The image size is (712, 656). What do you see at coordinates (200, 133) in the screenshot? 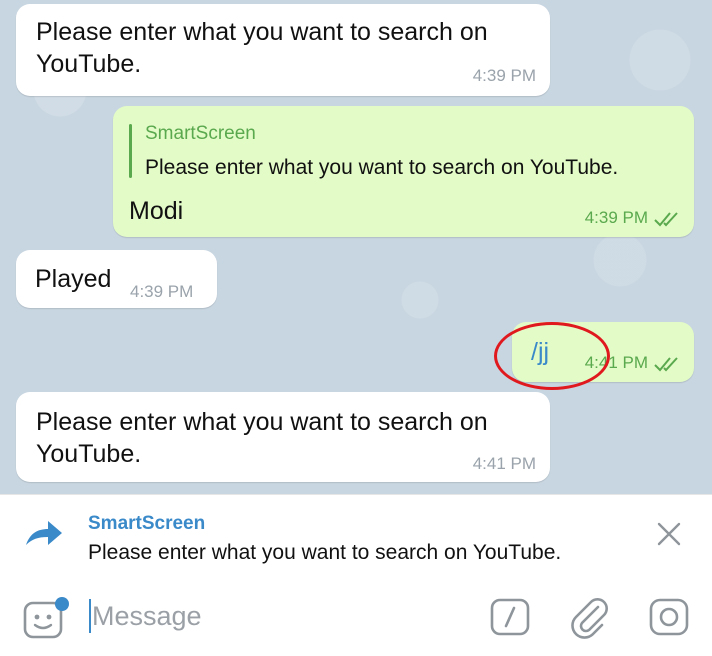
I see `reply-sender: SmartScreen` at bounding box center [200, 133].